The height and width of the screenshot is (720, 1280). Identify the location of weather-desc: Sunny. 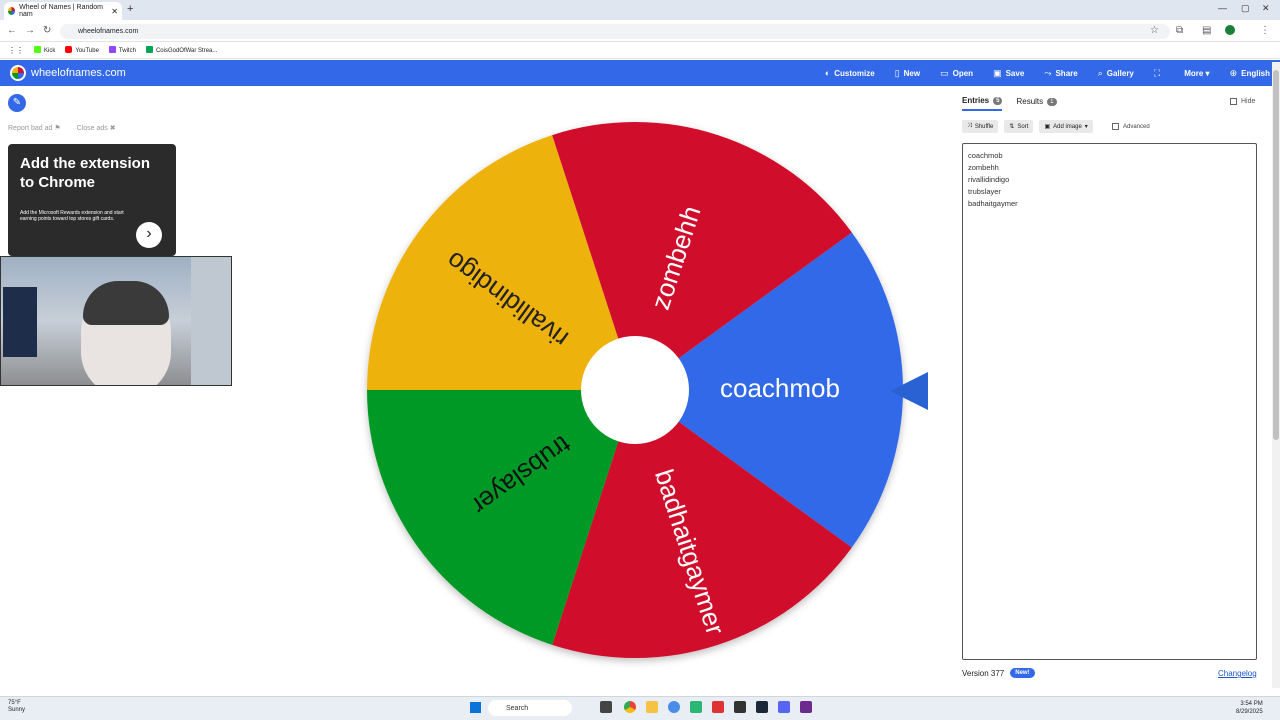
(17, 710).